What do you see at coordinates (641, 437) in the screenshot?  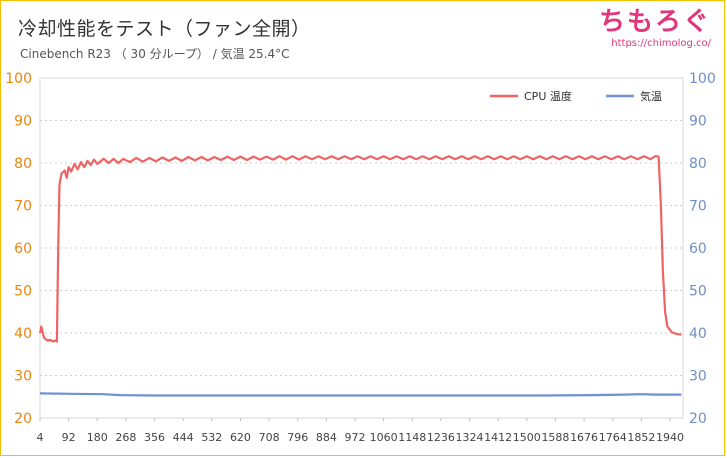 I see `x-tick-label: 1852` at bounding box center [641, 437].